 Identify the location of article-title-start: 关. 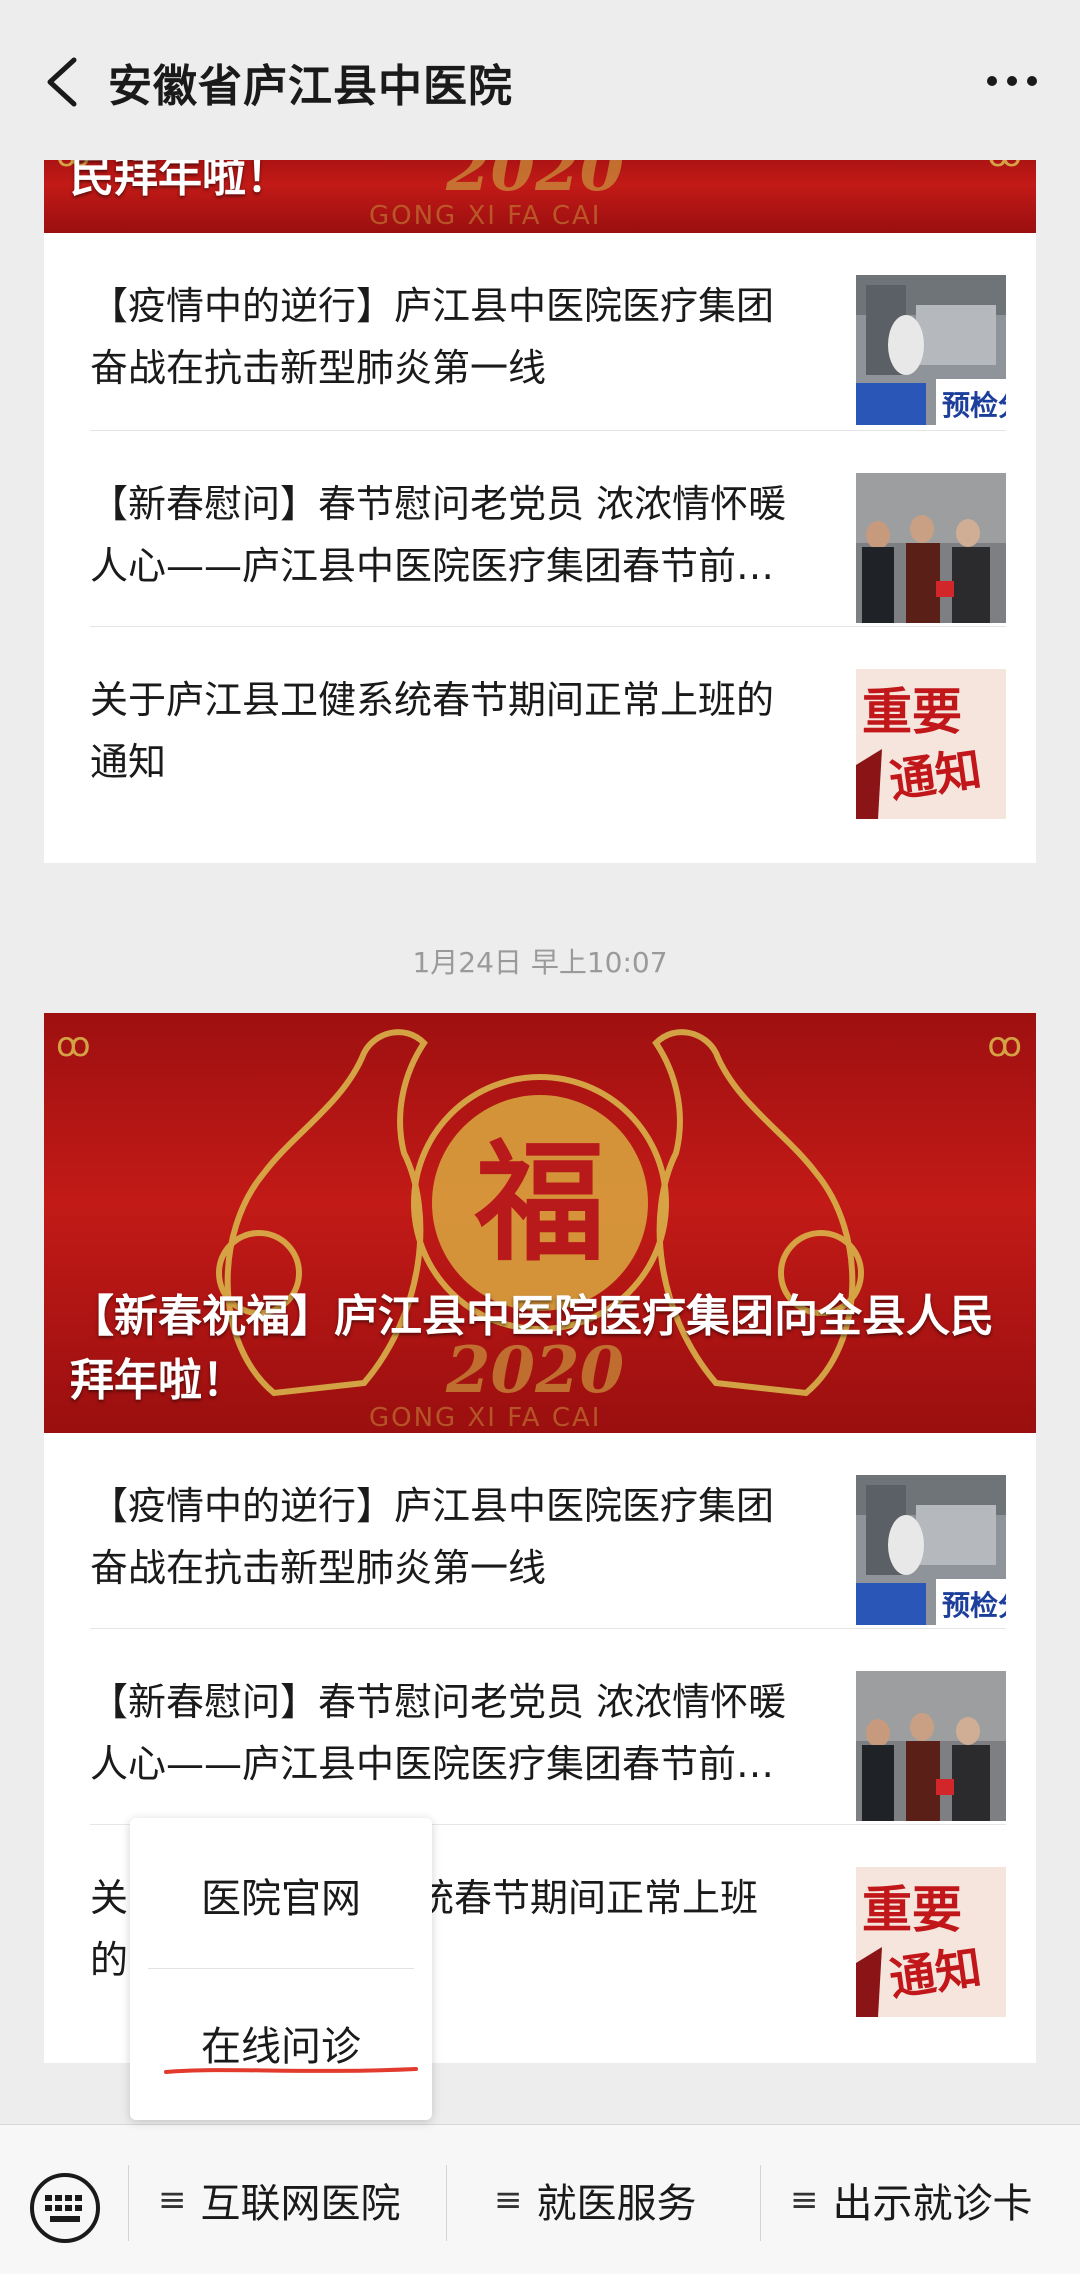
(109, 1898).